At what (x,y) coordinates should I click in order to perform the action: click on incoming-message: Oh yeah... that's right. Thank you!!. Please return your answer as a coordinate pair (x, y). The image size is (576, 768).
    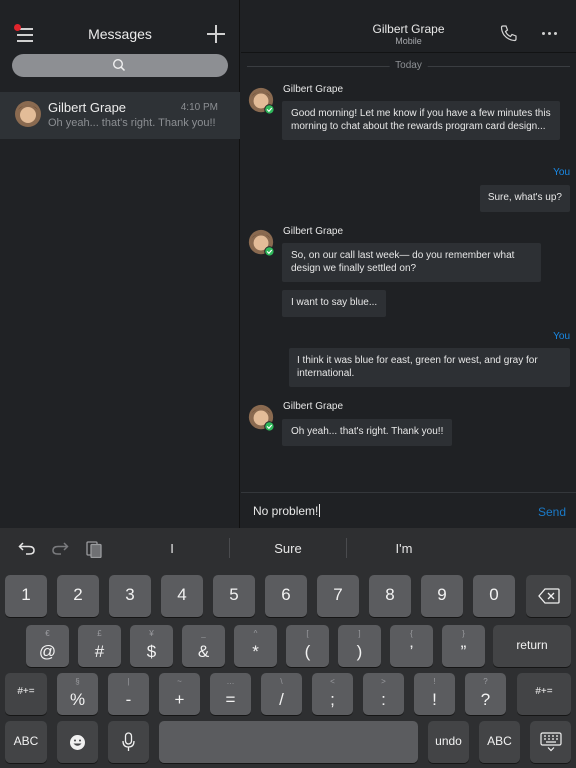
    Looking at the image, I should click on (367, 432).